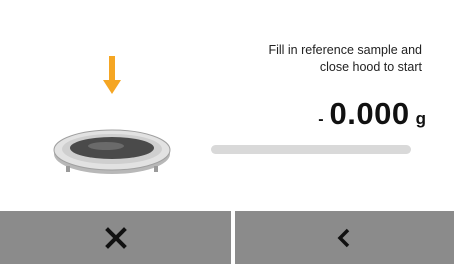 This screenshot has width=454, height=264. I want to click on close-x-icon, so click(115, 237).